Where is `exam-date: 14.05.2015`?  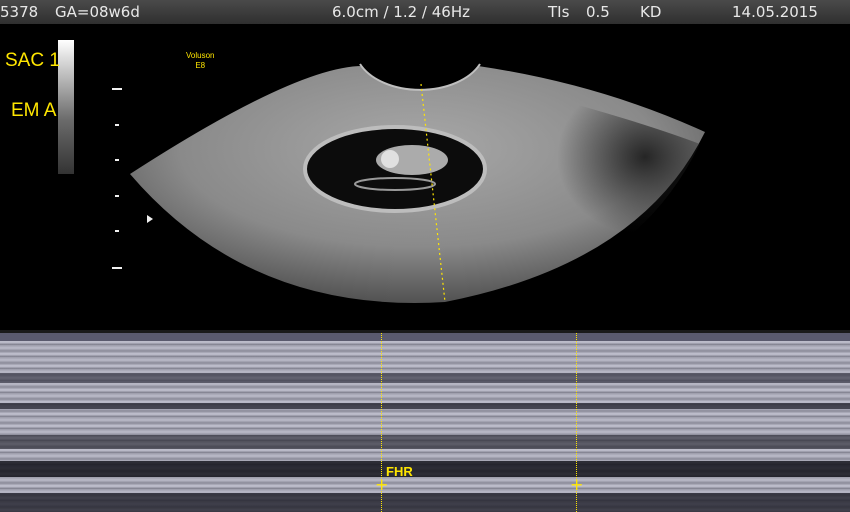
exam-date: 14.05.2015 is located at coordinates (775, 12).